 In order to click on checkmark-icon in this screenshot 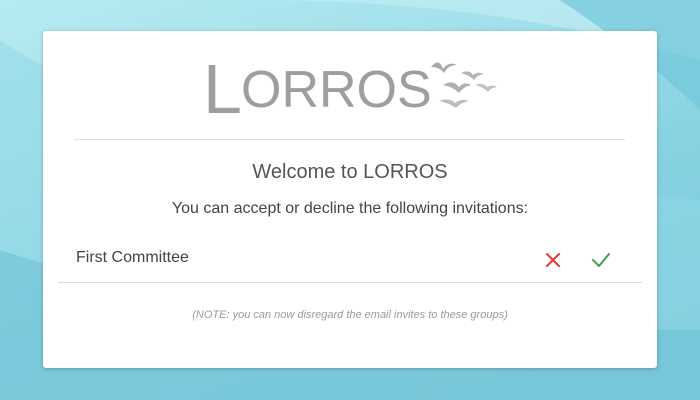, I will do `click(601, 260)`.